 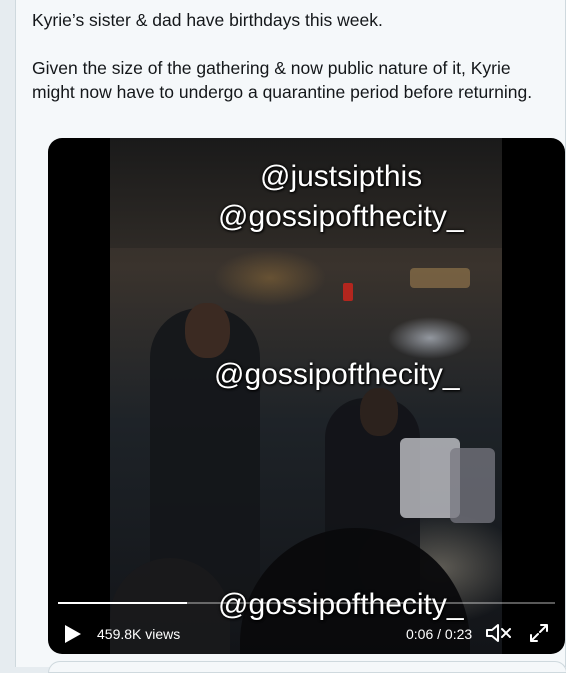 I want to click on view-count: 459.8K views, so click(x=139, y=634).